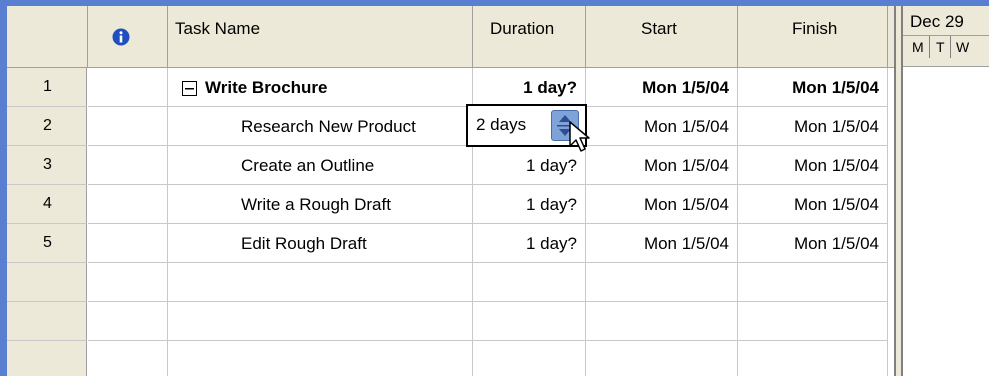  I want to click on task-name: Edit Rough Draft, so click(304, 243).